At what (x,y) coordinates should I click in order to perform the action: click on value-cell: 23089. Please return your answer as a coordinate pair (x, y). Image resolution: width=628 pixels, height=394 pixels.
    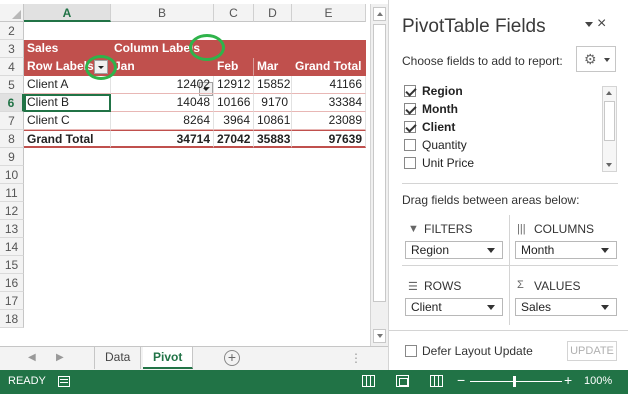
    Looking at the image, I should click on (329, 121).